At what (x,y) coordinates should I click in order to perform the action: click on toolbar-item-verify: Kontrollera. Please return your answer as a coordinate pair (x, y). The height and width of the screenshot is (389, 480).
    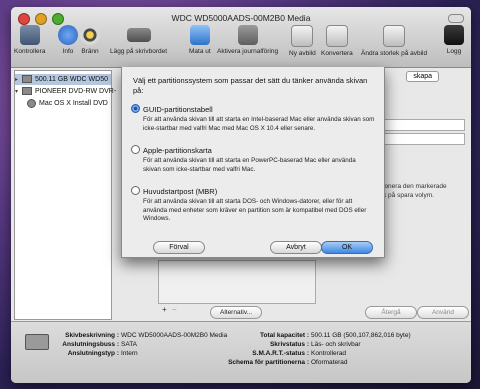
    Looking at the image, I should click on (29, 40).